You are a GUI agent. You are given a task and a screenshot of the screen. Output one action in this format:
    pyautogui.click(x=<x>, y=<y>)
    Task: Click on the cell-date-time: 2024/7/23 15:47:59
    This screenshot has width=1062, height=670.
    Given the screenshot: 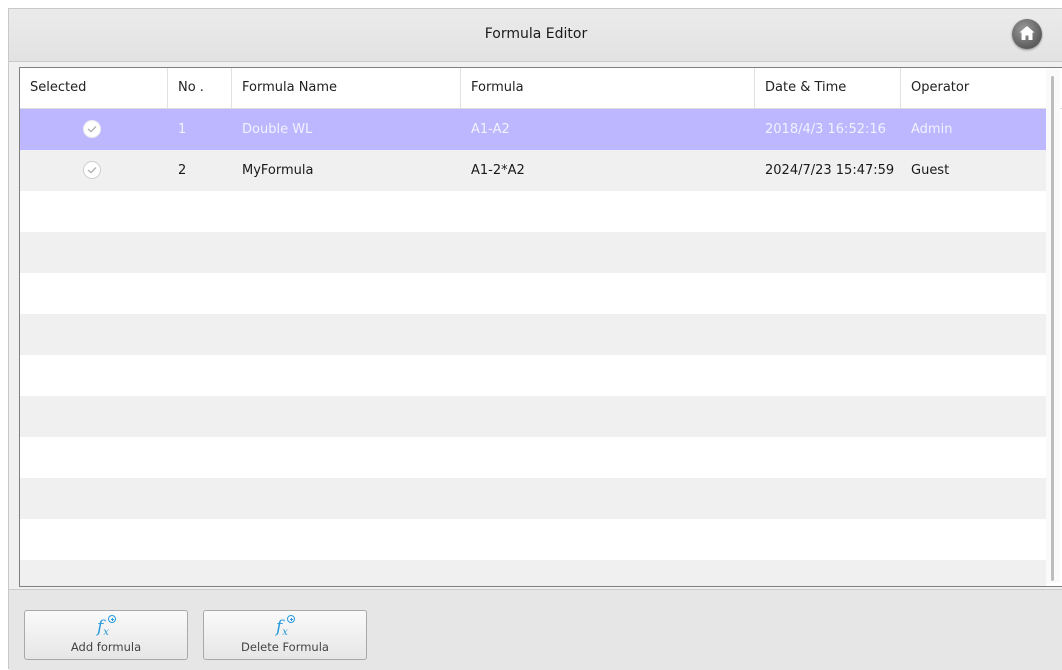 What is the action you would take?
    pyautogui.click(x=830, y=170)
    